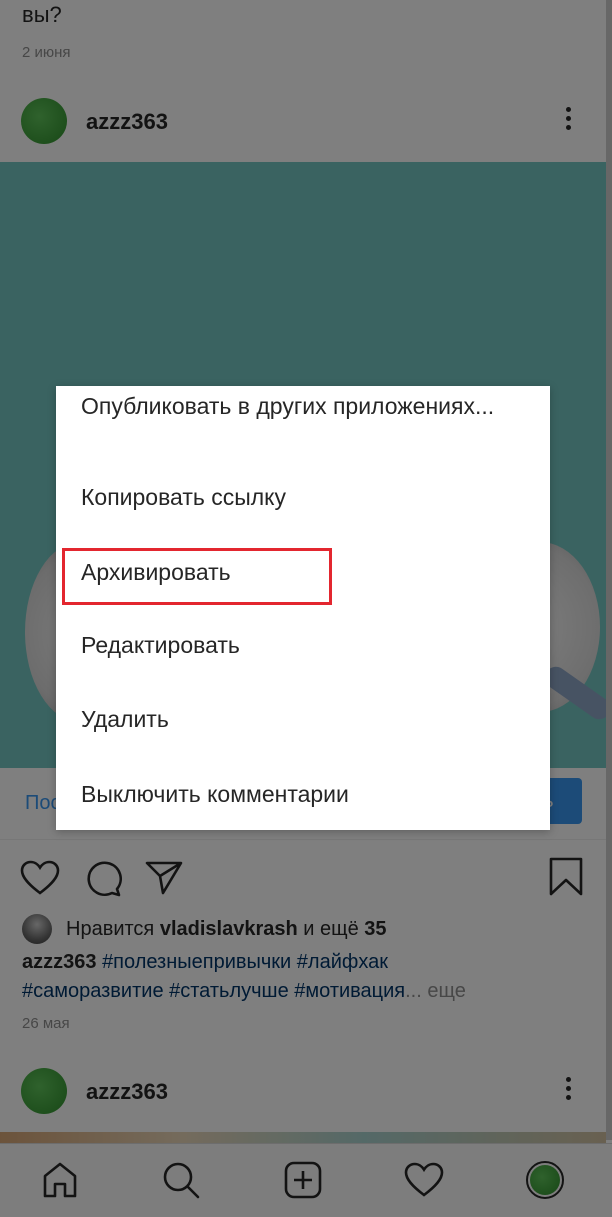 The image size is (612, 1217). Describe the element at coordinates (197, 576) in the screenshot. I see `archive-highlight-box` at that location.